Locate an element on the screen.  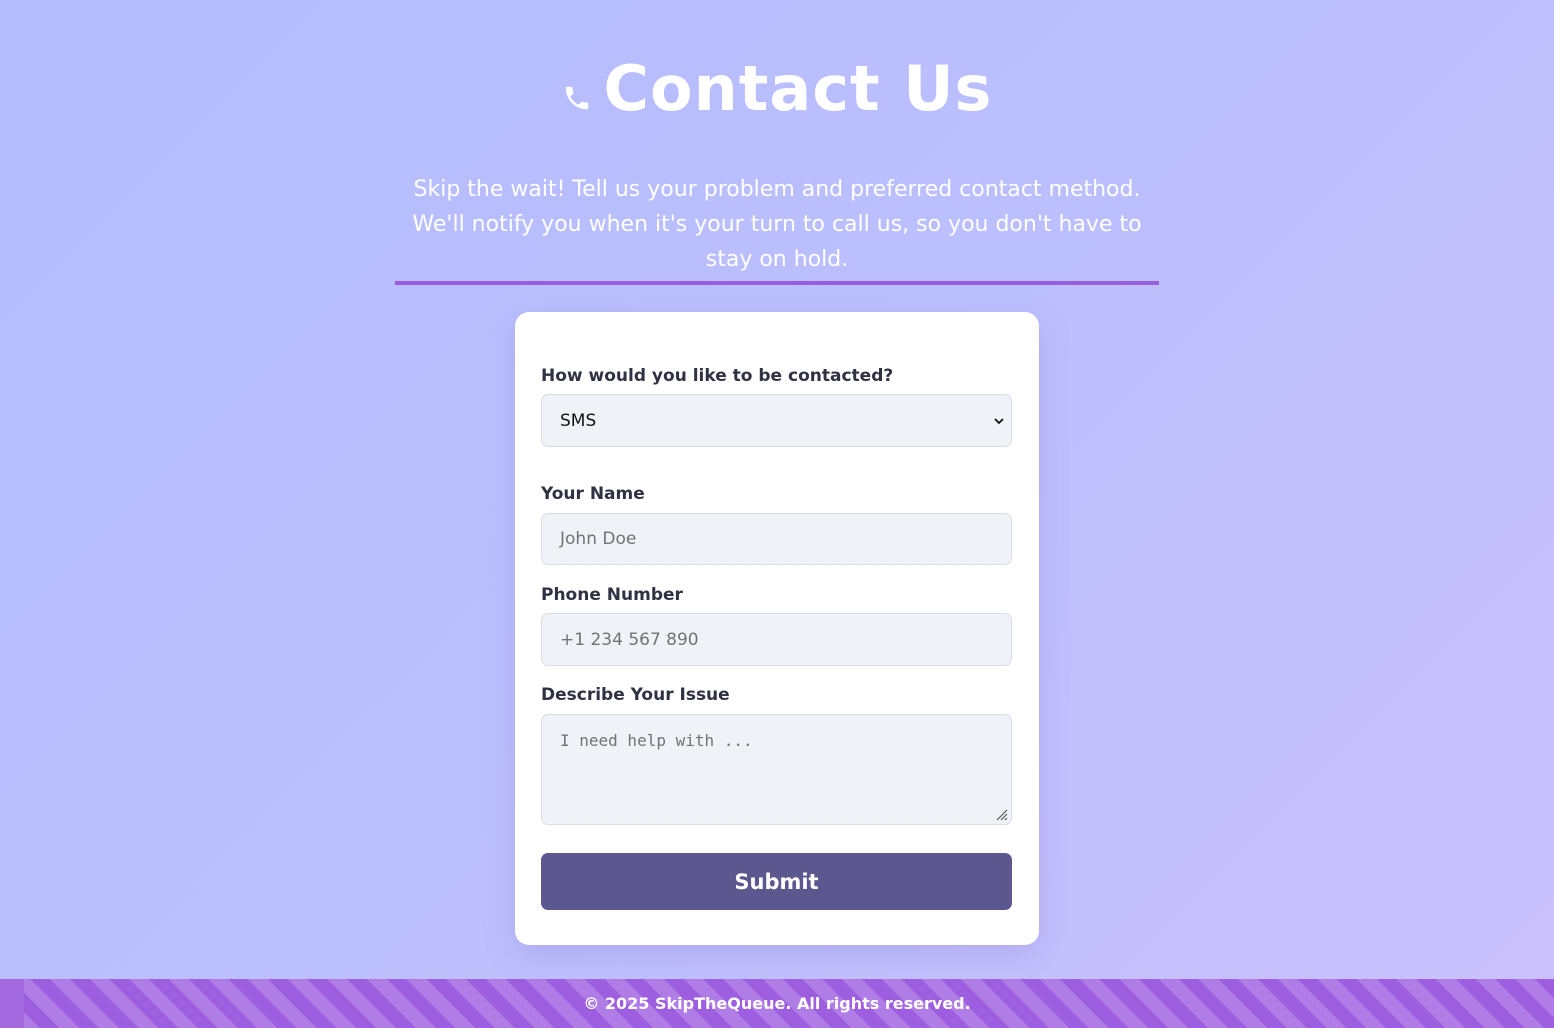
submit-button: Submit is located at coordinates (776, 881).